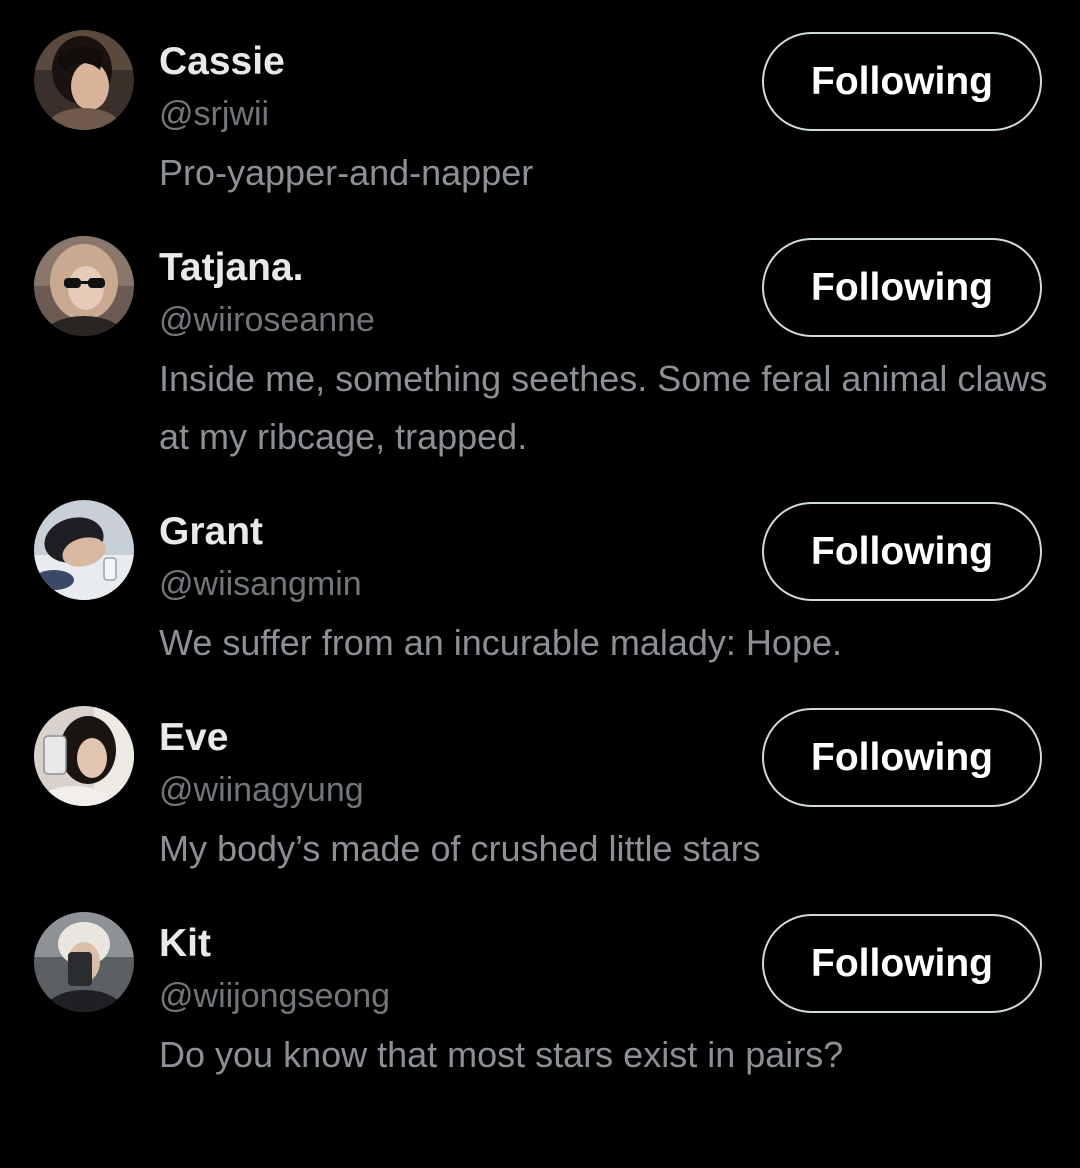 This screenshot has height=1168, width=1080. Describe the element at coordinates (460, 848) in the screenshot. I see `user-bio: My body’s made of crushed little stars` at that location.